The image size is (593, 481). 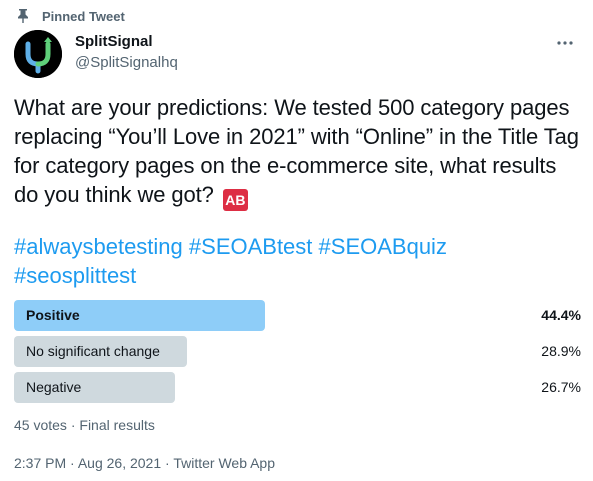 I want to click on author-handle: @SplitSignalhq, so click(x=126, y=62).